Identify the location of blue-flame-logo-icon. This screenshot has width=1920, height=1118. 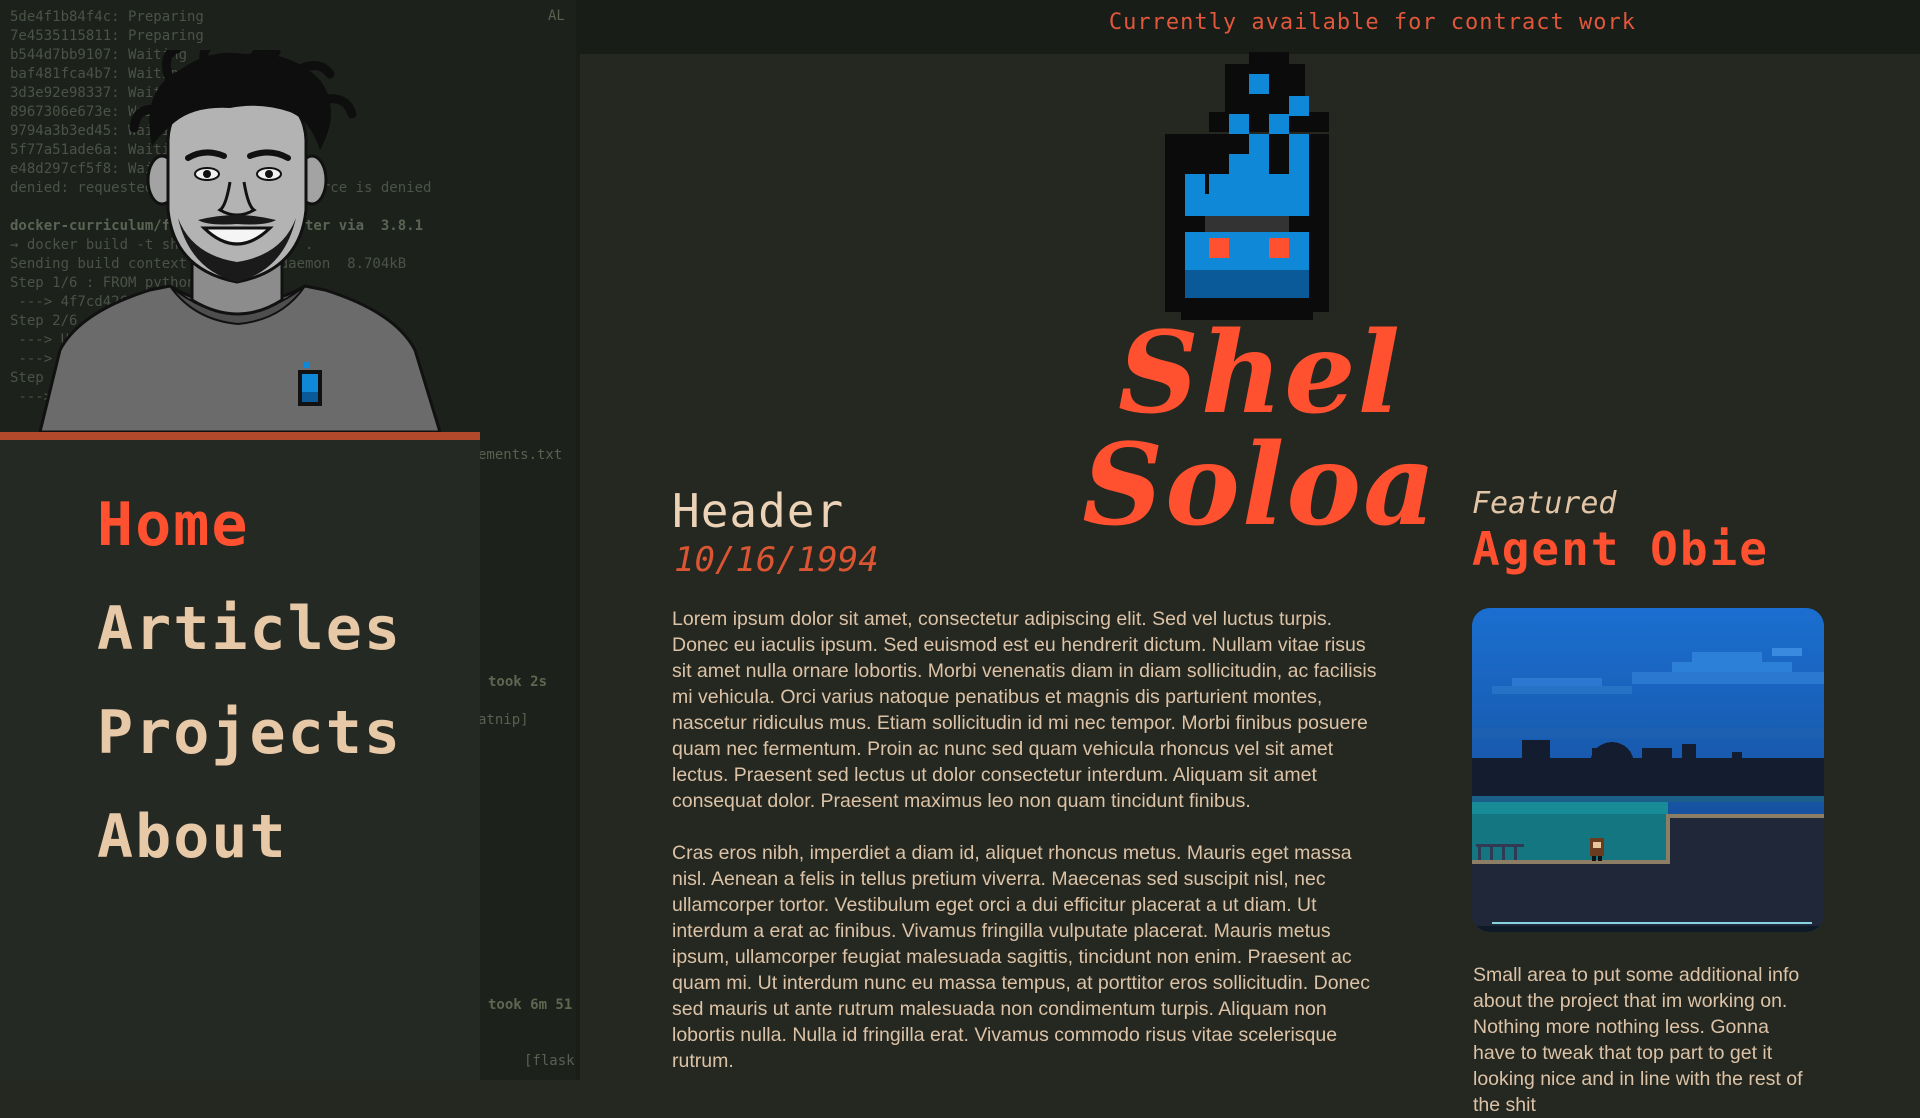
(1247, 186).